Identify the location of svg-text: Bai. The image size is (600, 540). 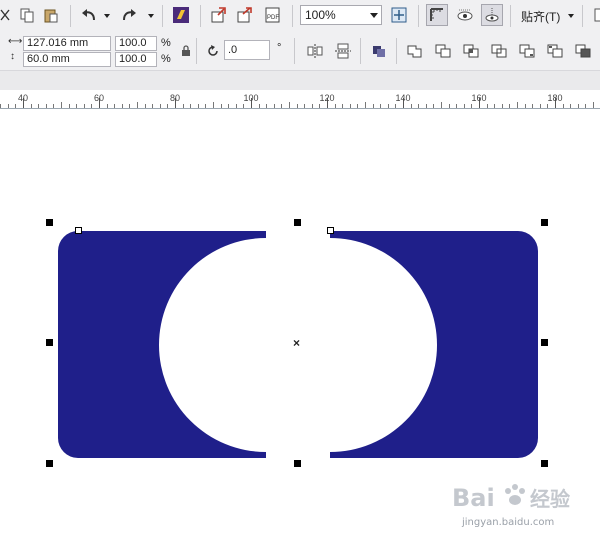
(473, 498).